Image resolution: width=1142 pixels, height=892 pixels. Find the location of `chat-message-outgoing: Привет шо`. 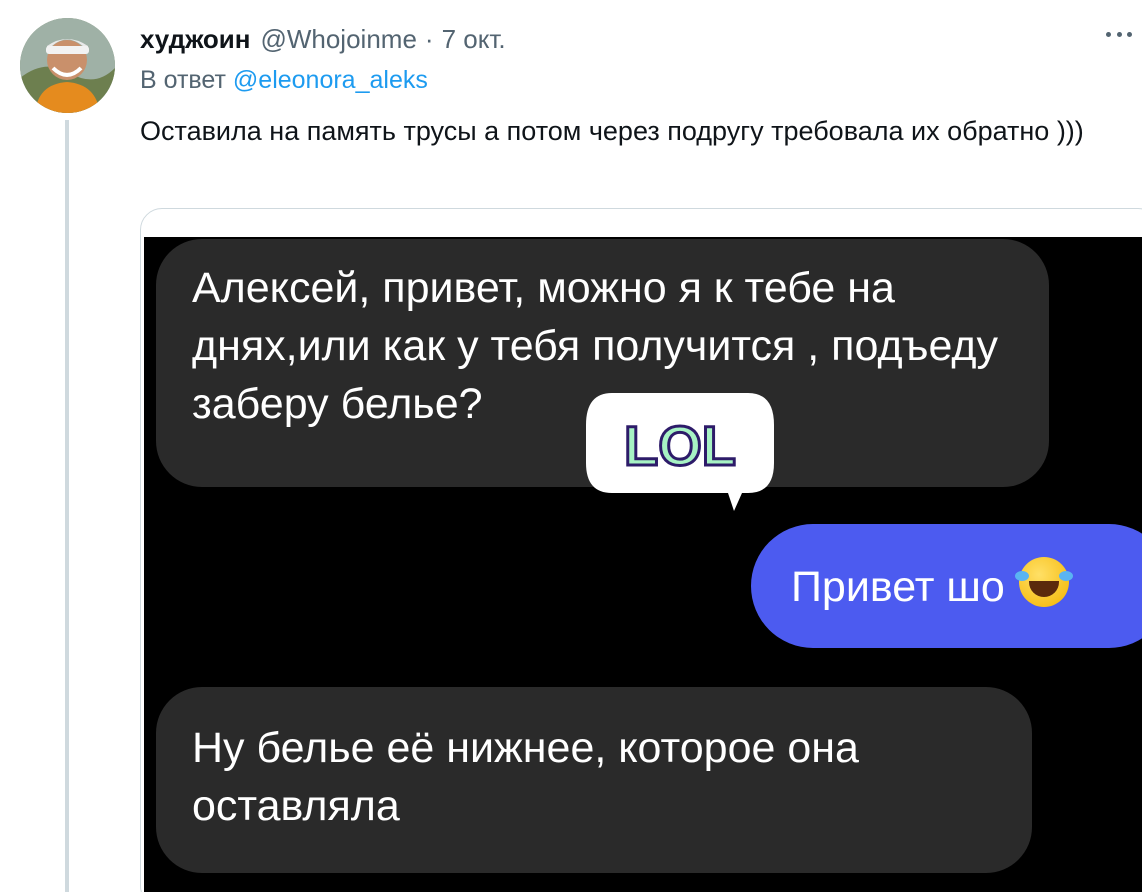

chat-message-outgoing: Привет шо is located at coordinates (946, 586).